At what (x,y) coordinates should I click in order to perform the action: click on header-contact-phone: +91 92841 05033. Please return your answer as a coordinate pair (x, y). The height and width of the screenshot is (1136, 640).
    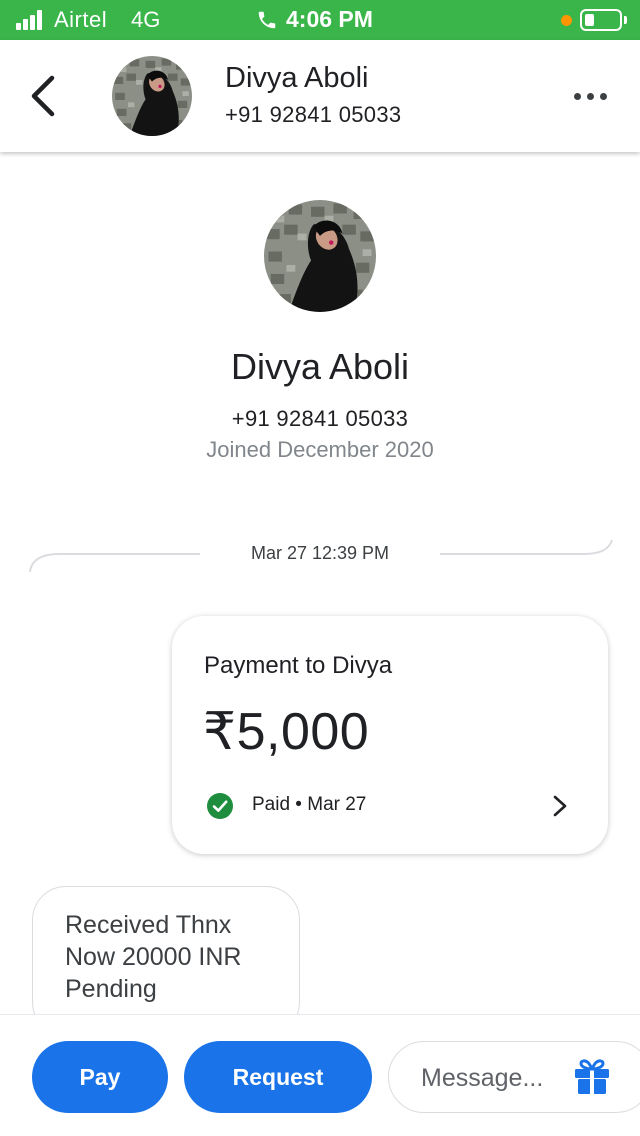
    Looking at the image, I should click on (313, 114).